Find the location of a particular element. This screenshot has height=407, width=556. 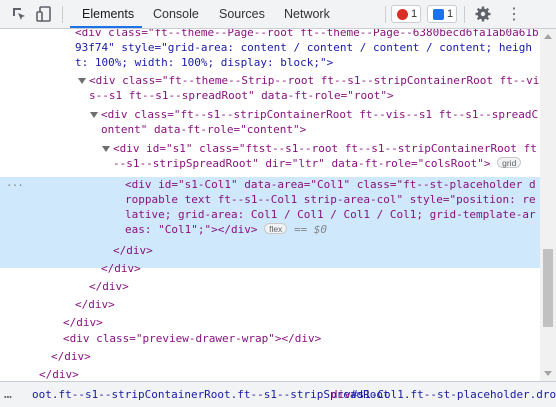

console-ref-label: == $0 is located at coordinates (310, 229).